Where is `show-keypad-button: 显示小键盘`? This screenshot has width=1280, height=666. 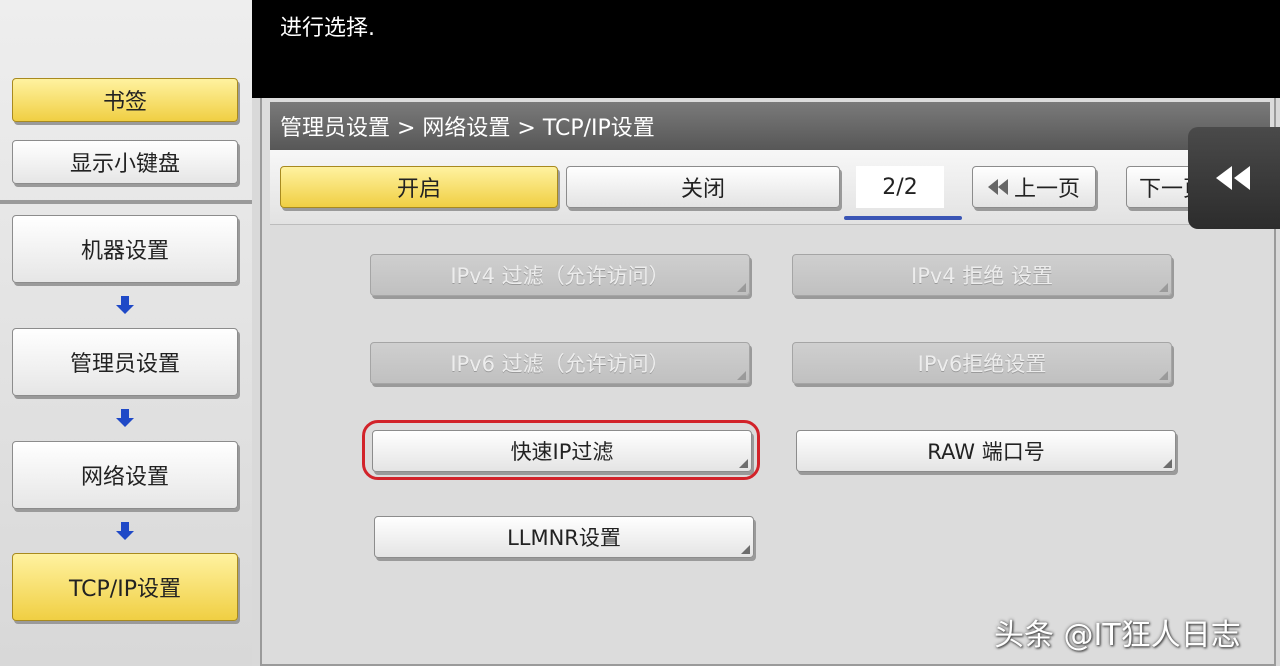
show-keypad-button: 显示小键盘 is located at coordinates (125, 162).